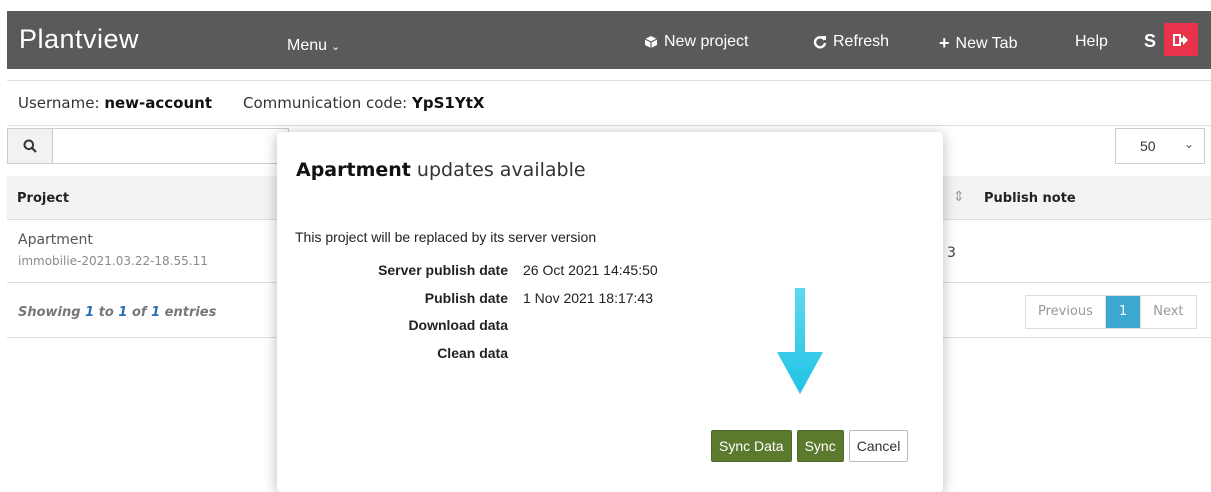  What do you see at coordinates (1123, 312) in the screenshot?
I see `page-1-button: 1` at bounding box center [1123, 312].